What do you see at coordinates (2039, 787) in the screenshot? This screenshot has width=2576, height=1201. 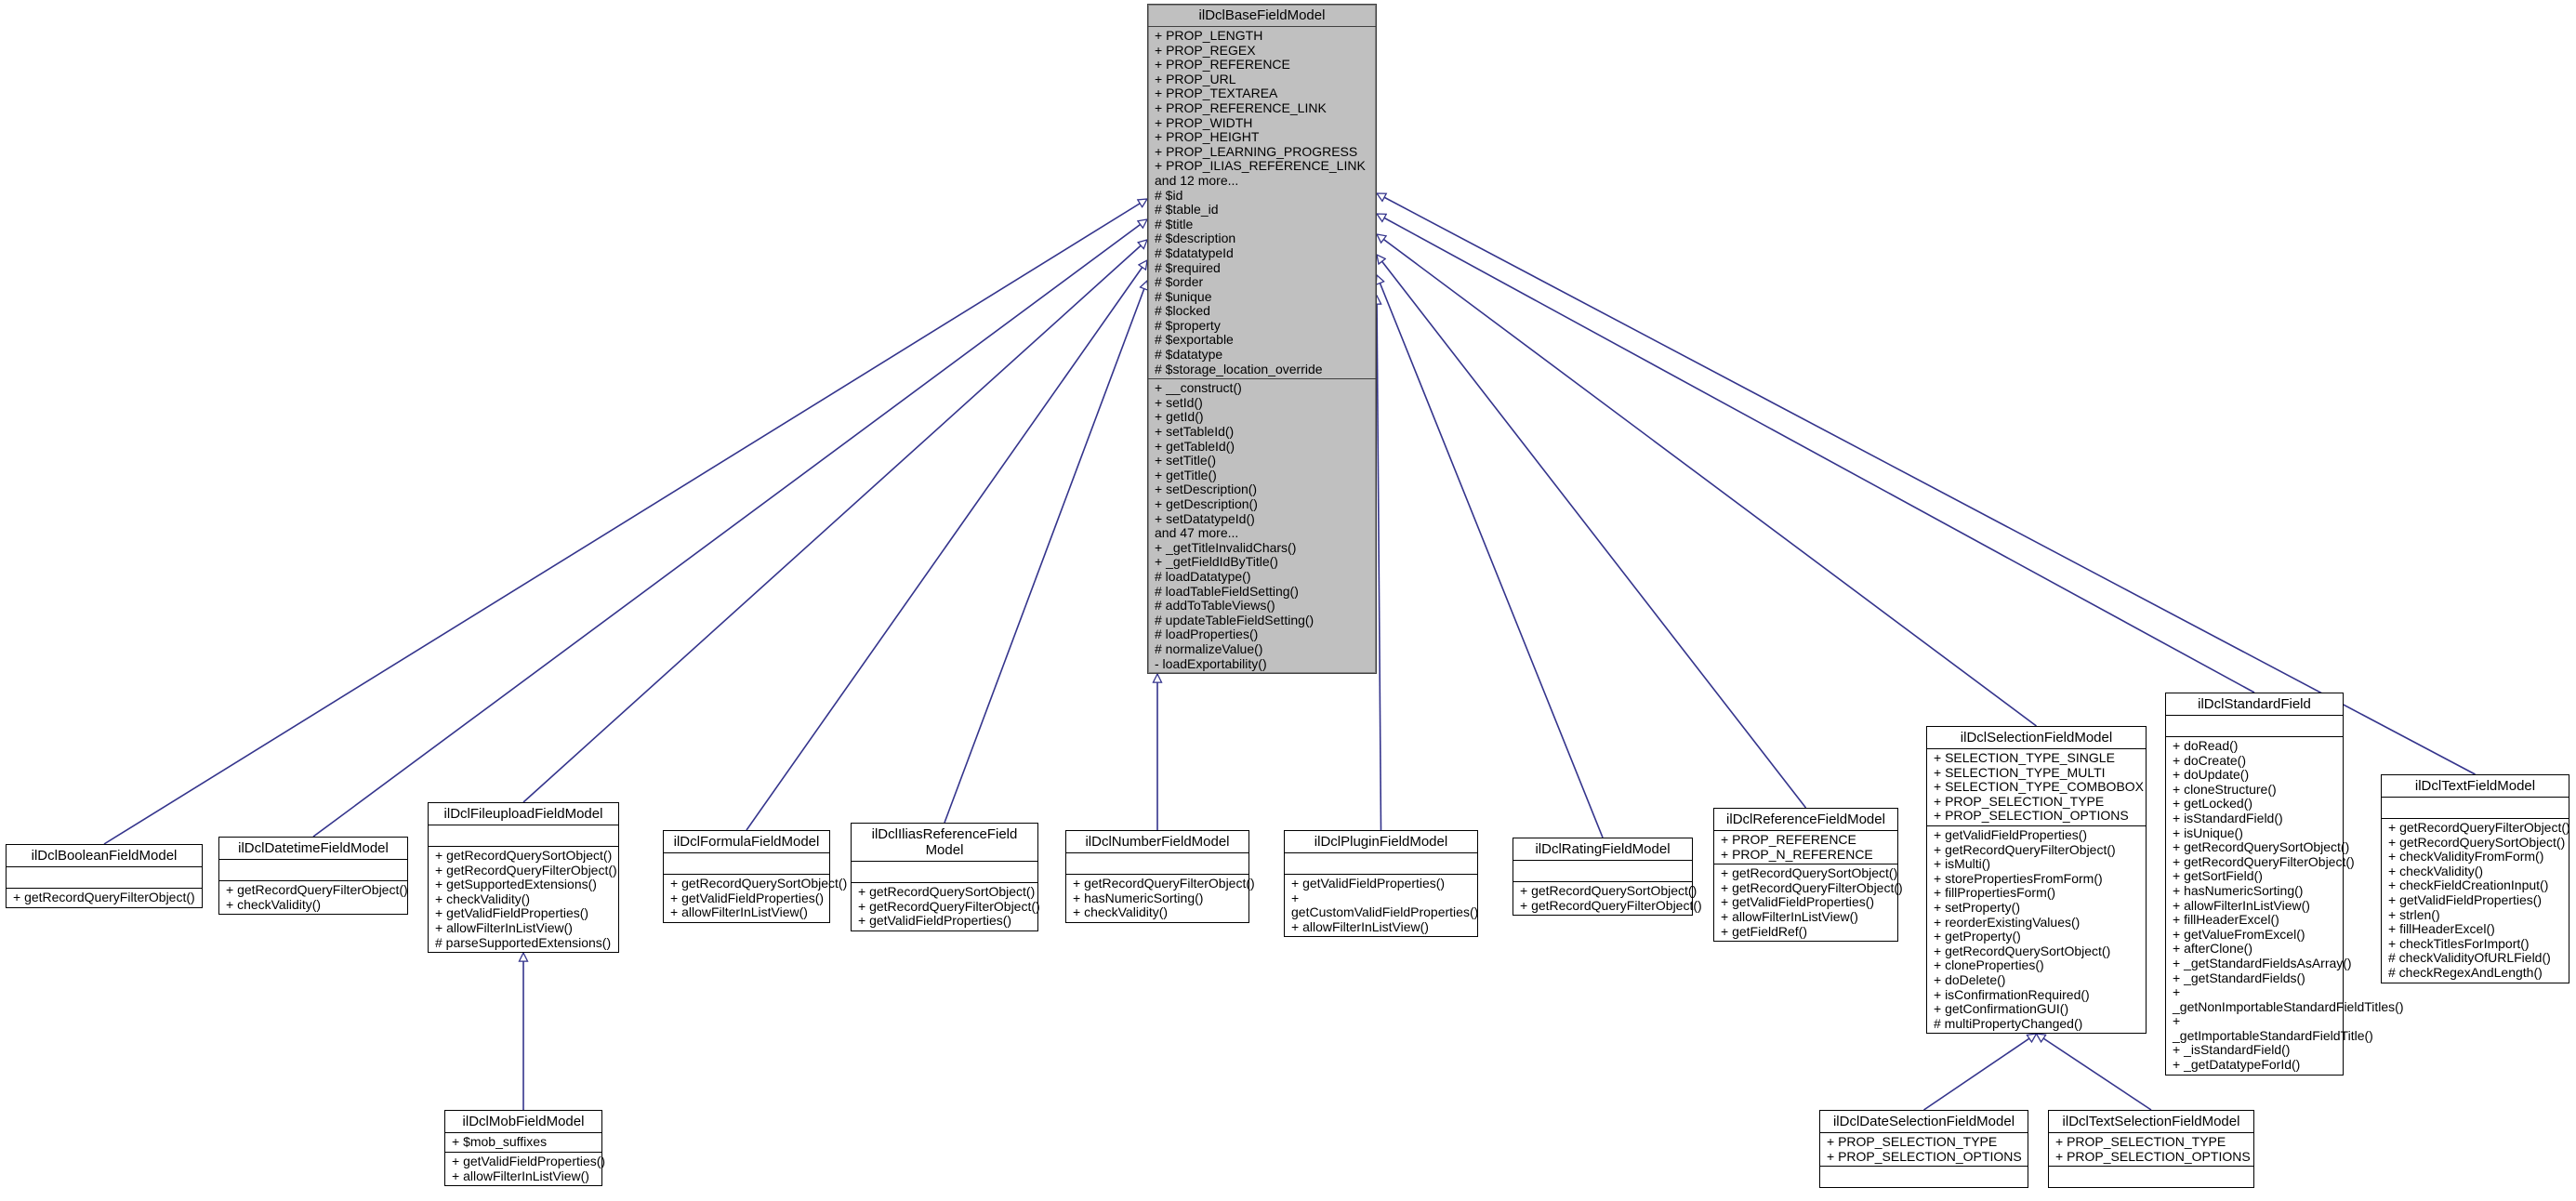 I see `uml-attribute-row: + SELECTION_TYPE_COMBOBOX` at bounding box center [2039, 787].